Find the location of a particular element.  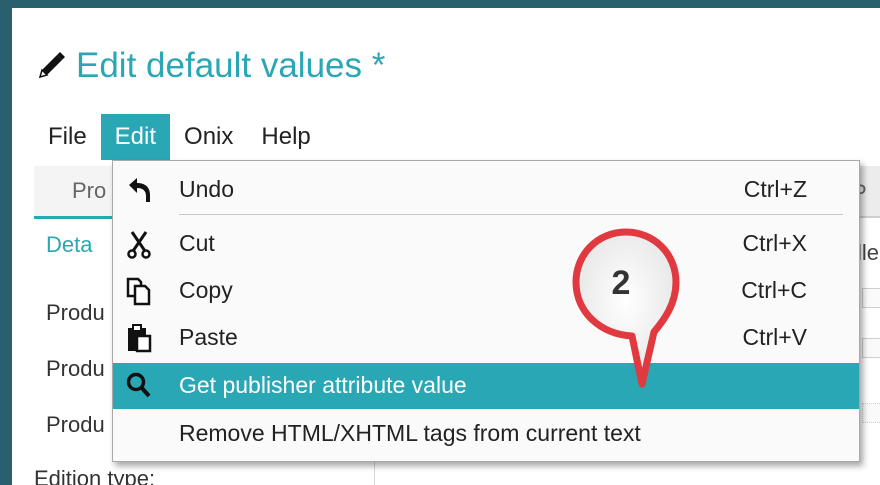

window-title: Edit default values * is located at coordinates (209, 66).